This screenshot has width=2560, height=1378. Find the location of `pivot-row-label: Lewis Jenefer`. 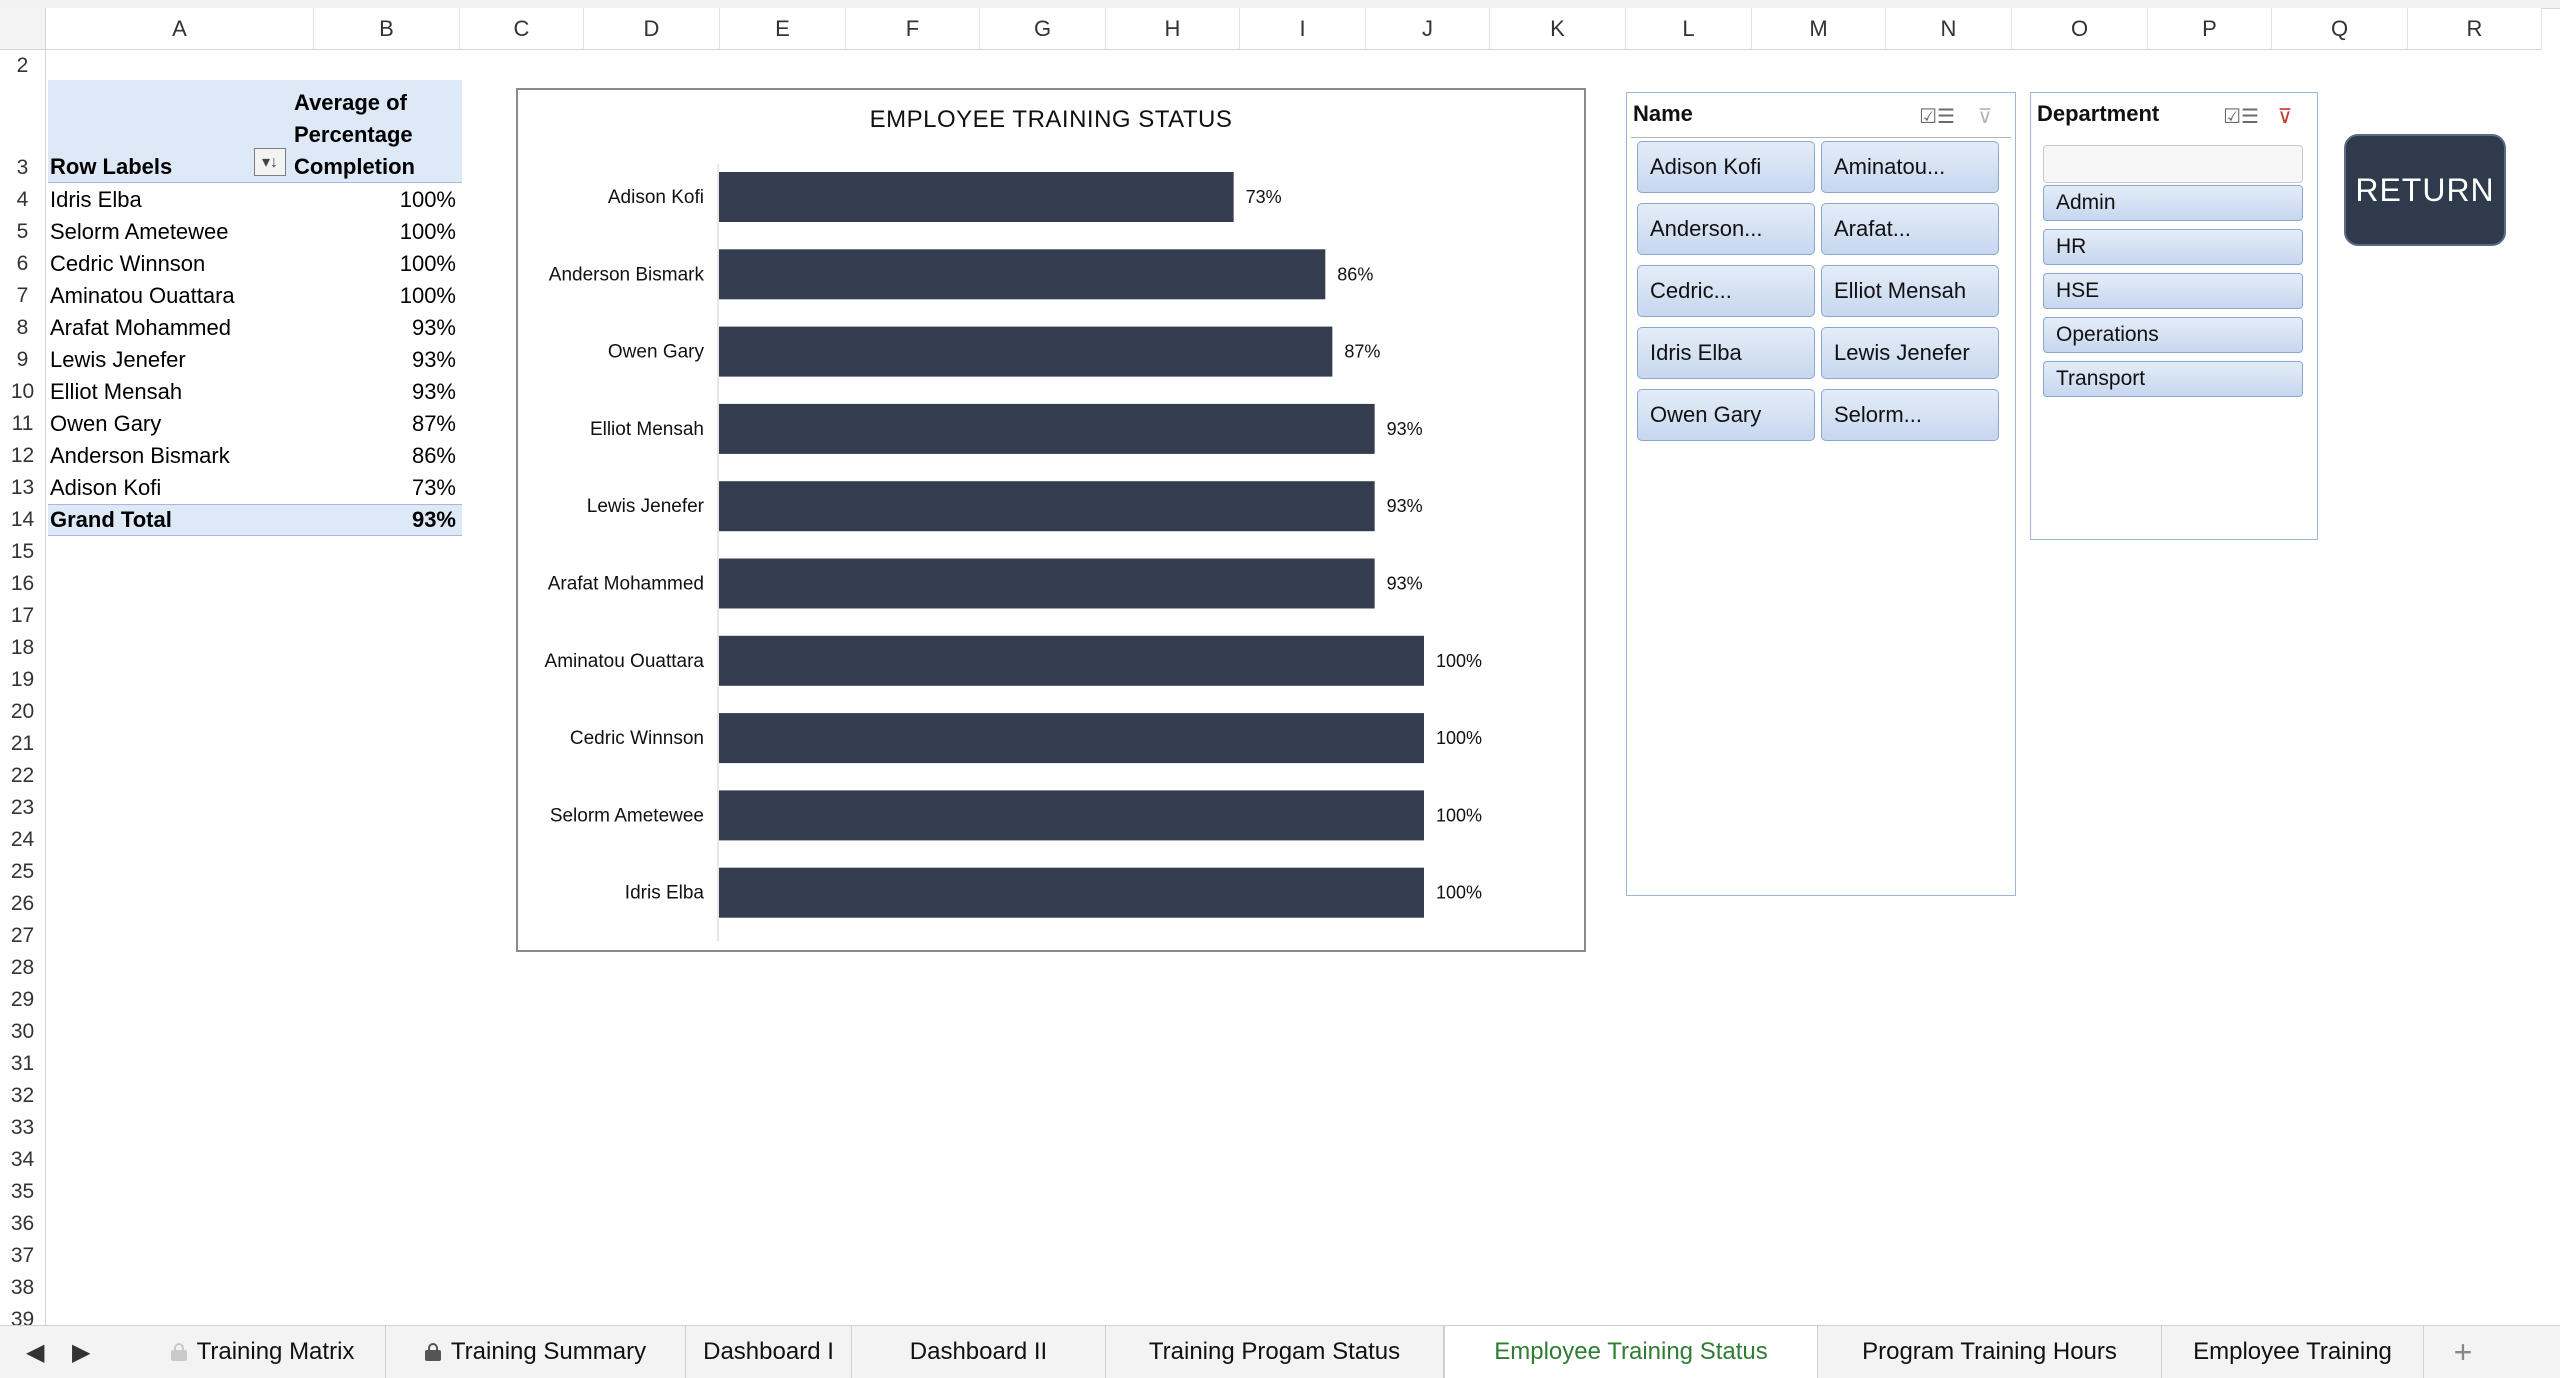

pivot-row-label: Lewis Jenefer is located at coordinates (118, 360).